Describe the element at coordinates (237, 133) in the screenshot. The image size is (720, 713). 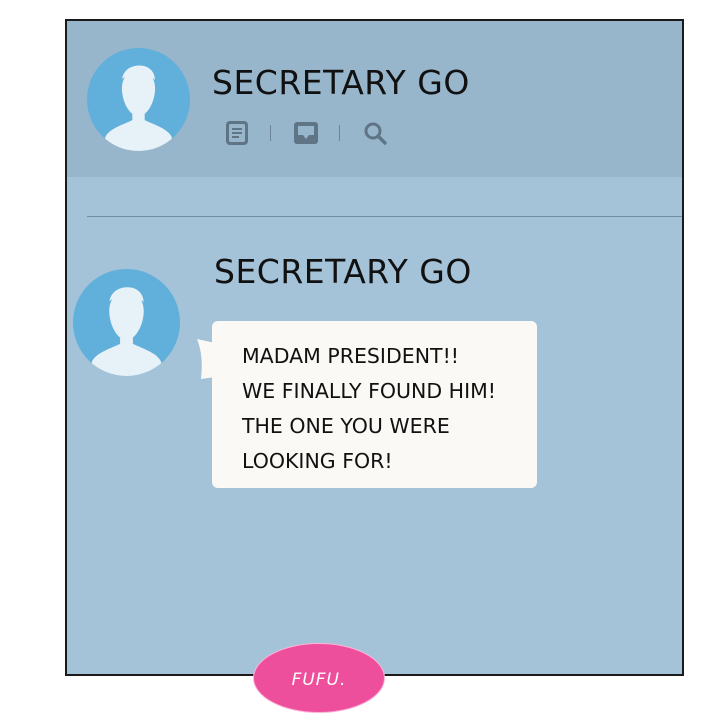
I see `notes-icon` at that location.